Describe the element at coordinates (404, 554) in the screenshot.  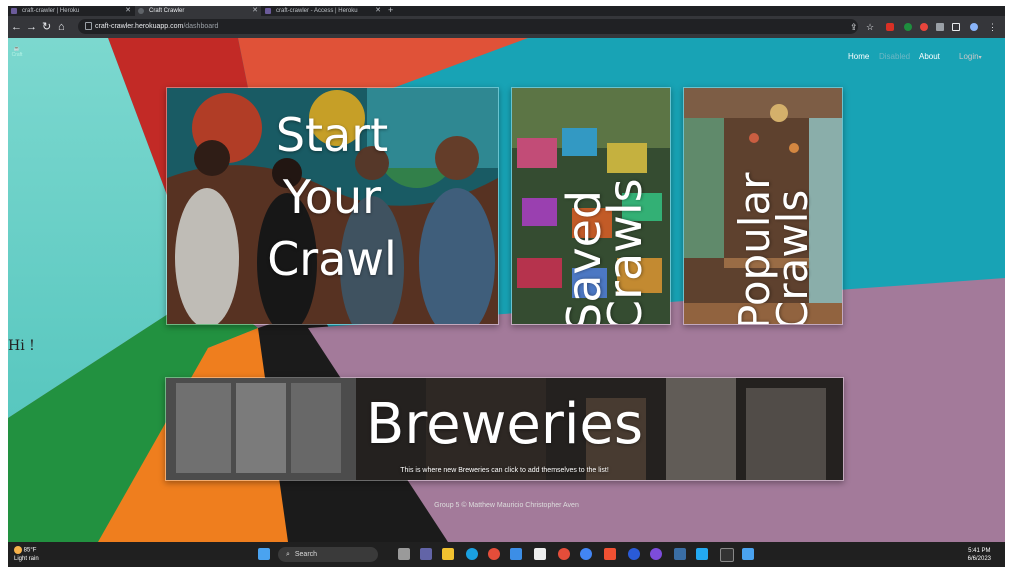
I see `task-view-icon` at that location.